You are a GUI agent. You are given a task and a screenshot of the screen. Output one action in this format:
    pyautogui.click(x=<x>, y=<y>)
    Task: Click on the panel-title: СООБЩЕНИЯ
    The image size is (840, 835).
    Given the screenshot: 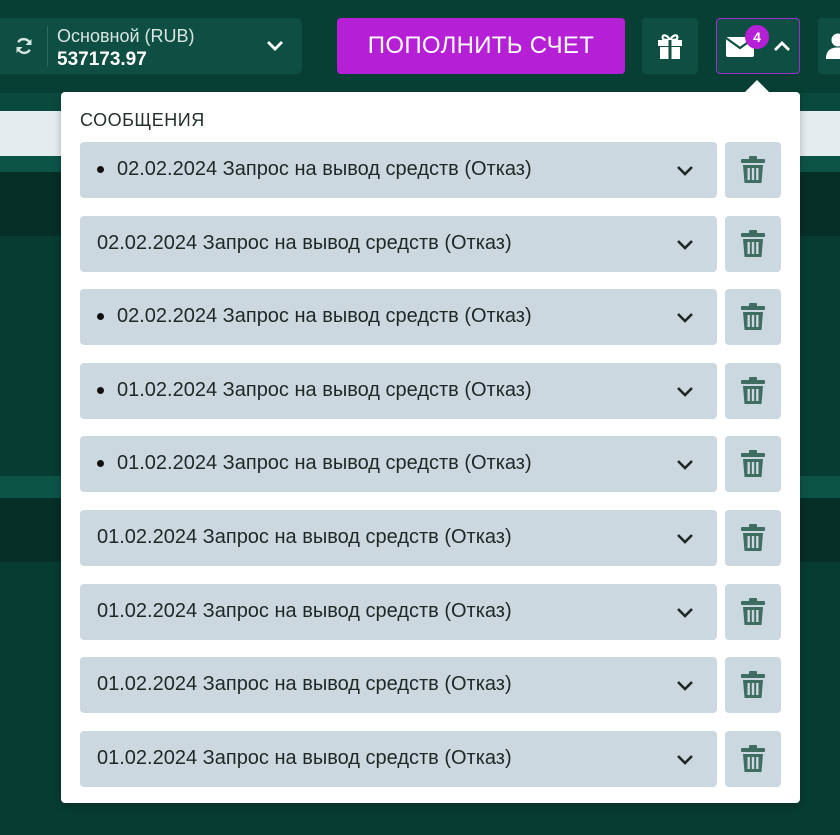 What is the action you would take?
    pyautogui.click(x=142, y=120)
    